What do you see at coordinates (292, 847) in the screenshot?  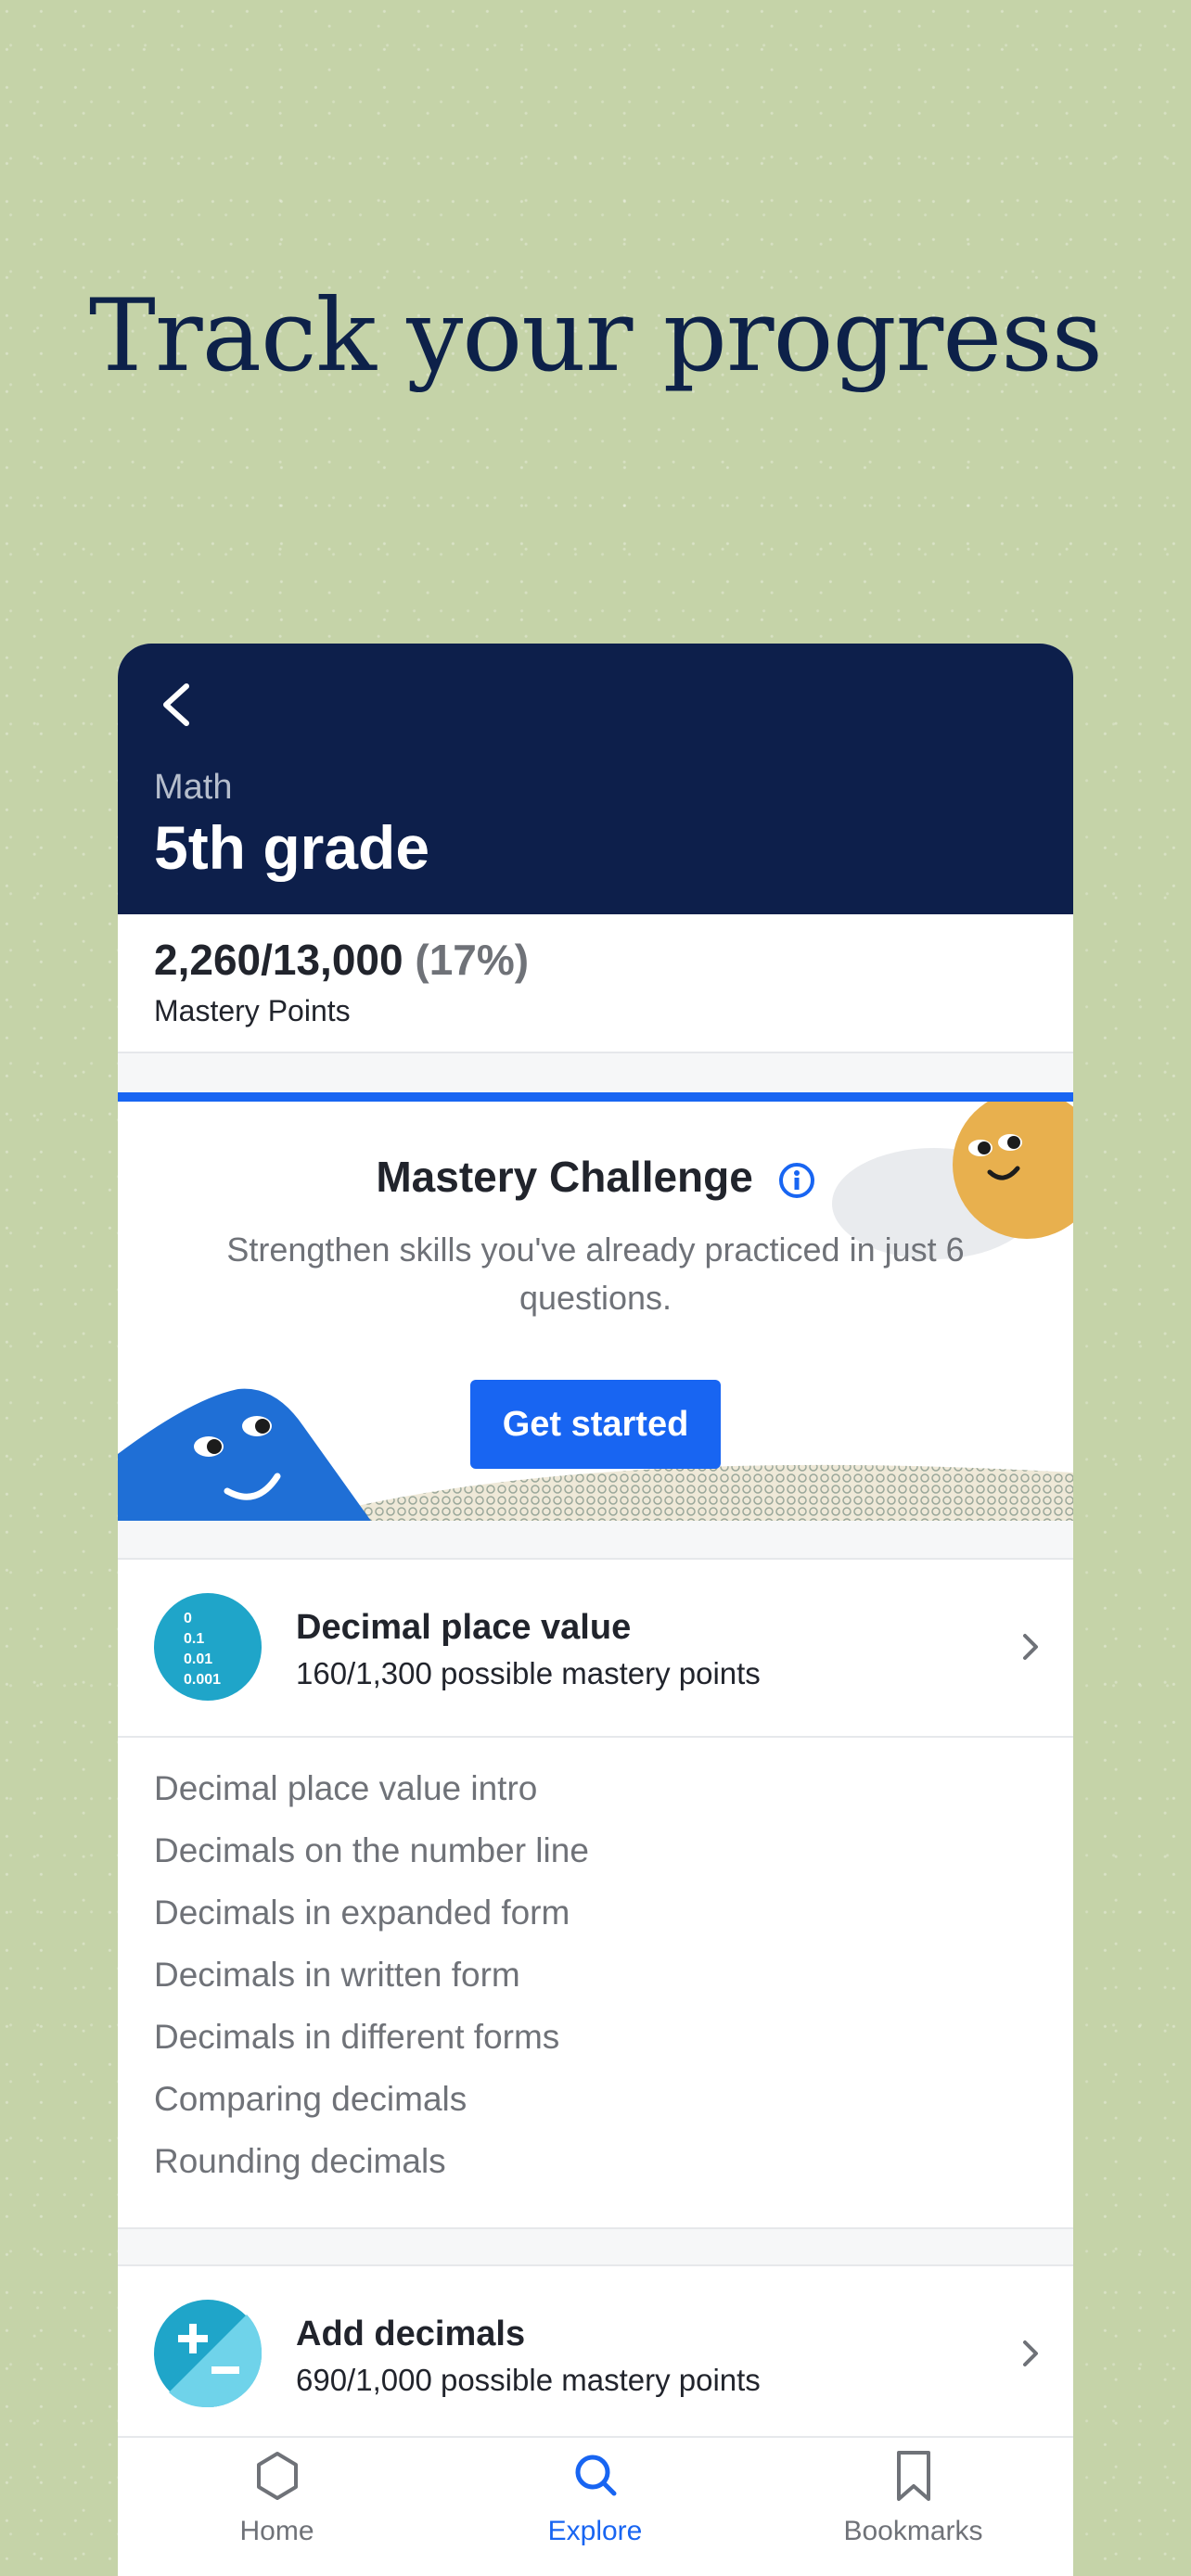 I see `course-title: 5th grade` at bounding box center [292, 847].